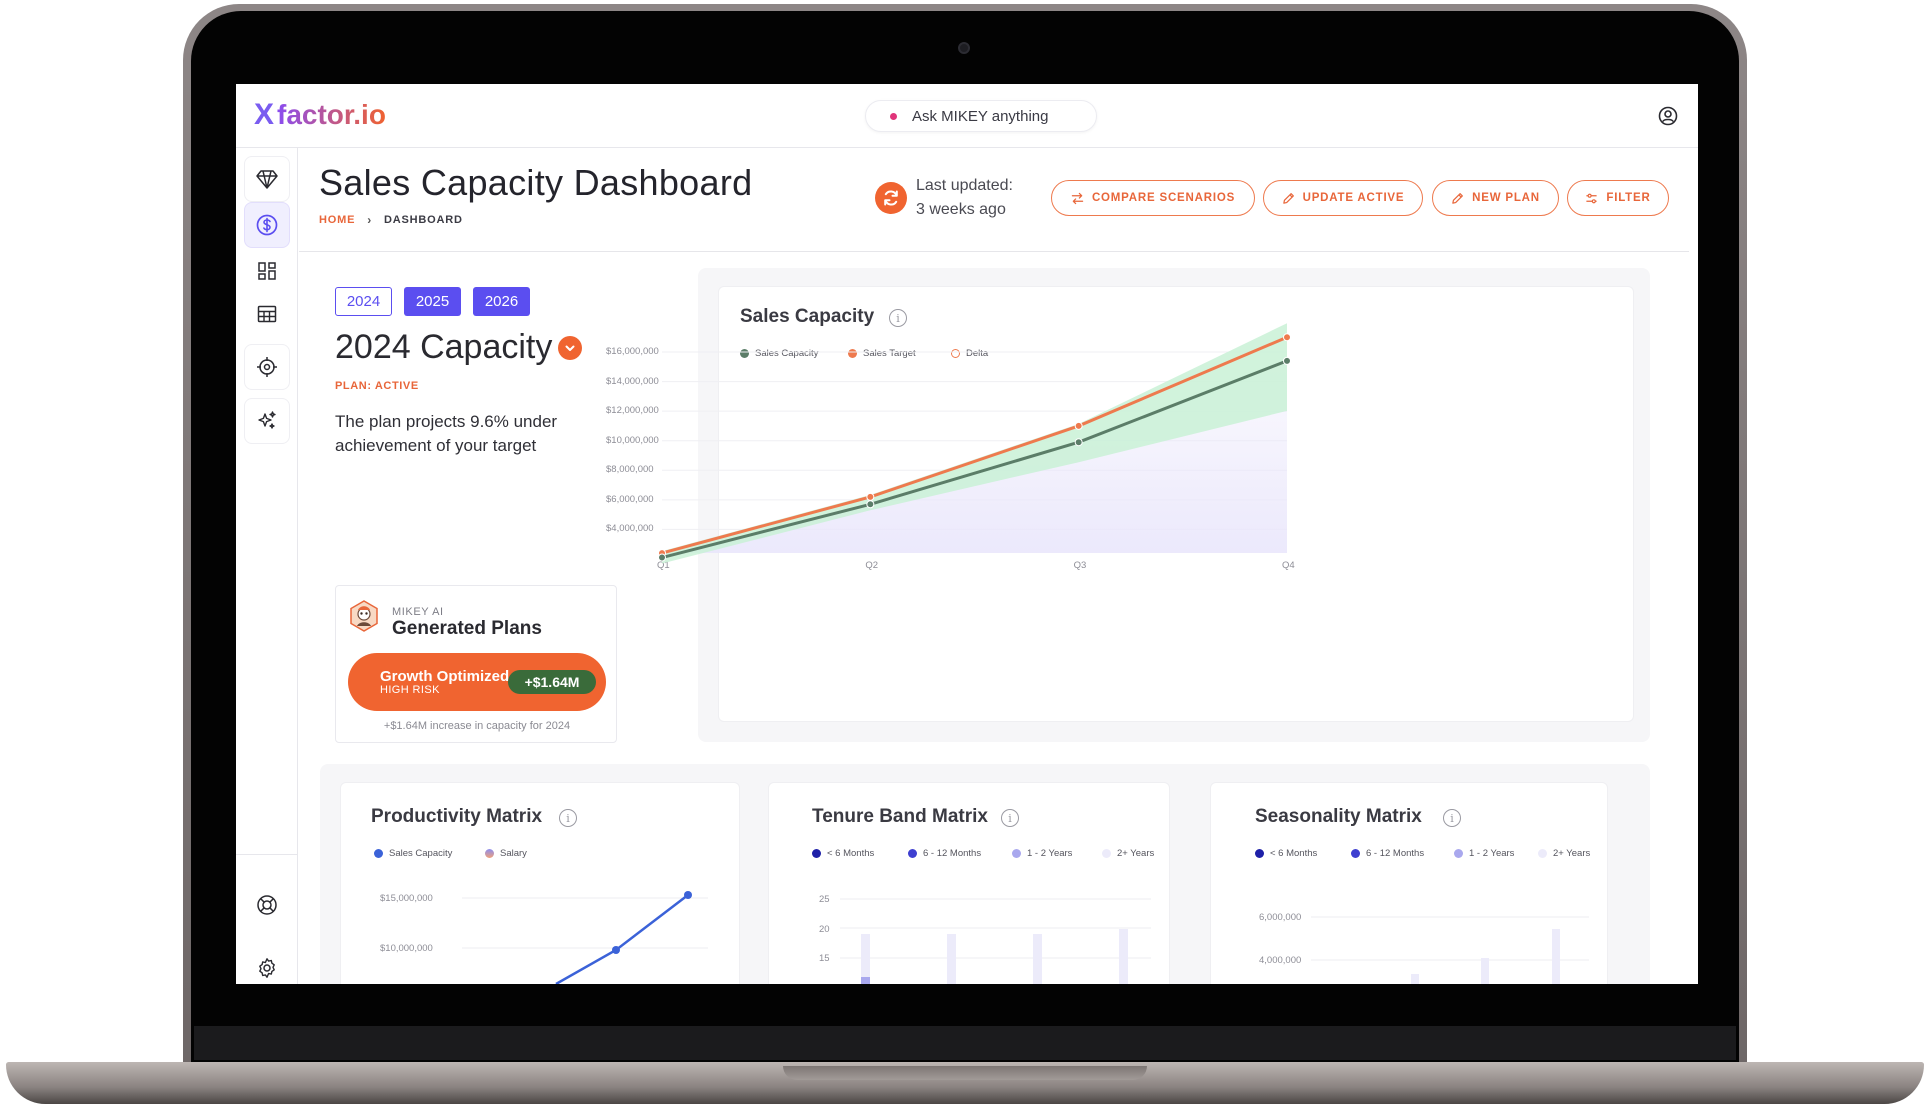 Image resolution: width=1930 pixels, height=1112 pixels. I want to click on bezel-chin, so click(965, 1043).